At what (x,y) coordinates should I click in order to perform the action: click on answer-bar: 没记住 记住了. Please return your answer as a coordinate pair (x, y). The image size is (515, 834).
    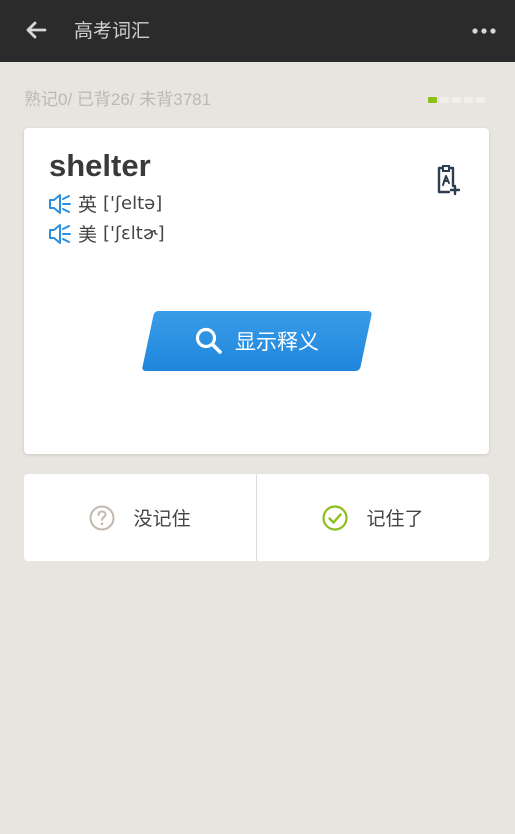
    Looking at the image, I should click on (256, 517).